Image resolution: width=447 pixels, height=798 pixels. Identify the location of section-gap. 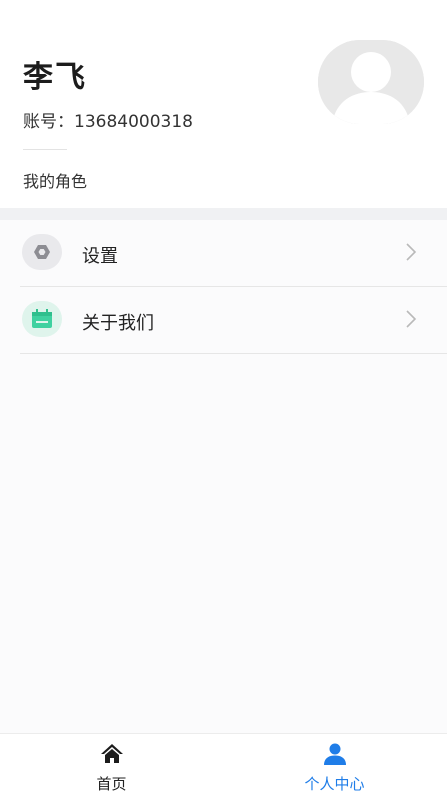
(223, 214).